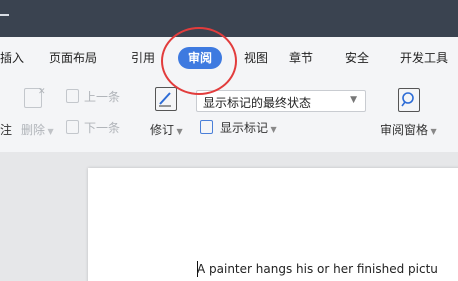 The image size is (458, 281). Describe the element at coordinates (229, 58) in the screenshot. I see `menu-tab-bar: 插入 页面布局 引用 审阅 视图 章节 安全 开发工具` at that location.